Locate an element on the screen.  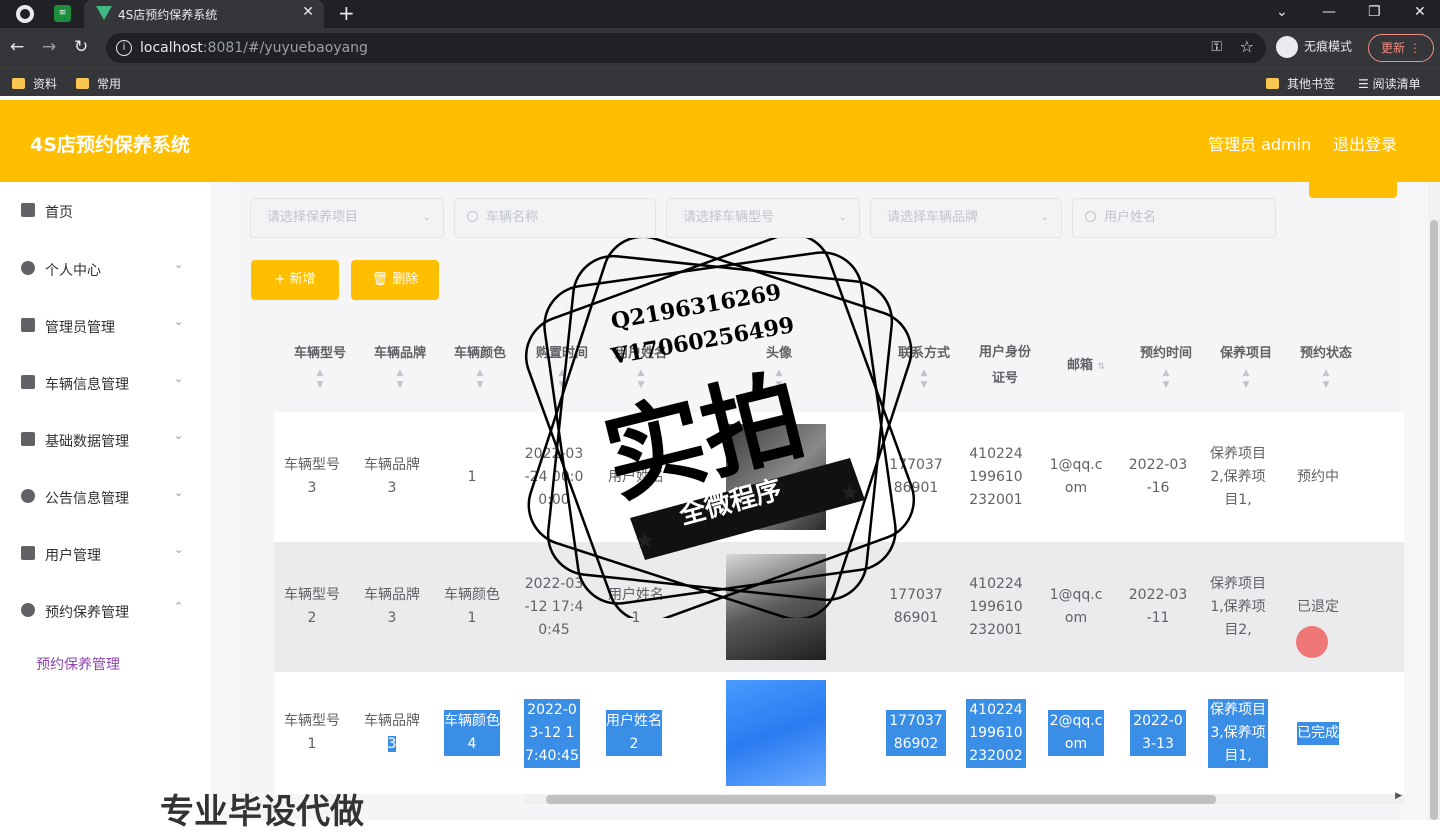
tab-title: 4S店预约保养系统 is located at coordinates (168, 15).